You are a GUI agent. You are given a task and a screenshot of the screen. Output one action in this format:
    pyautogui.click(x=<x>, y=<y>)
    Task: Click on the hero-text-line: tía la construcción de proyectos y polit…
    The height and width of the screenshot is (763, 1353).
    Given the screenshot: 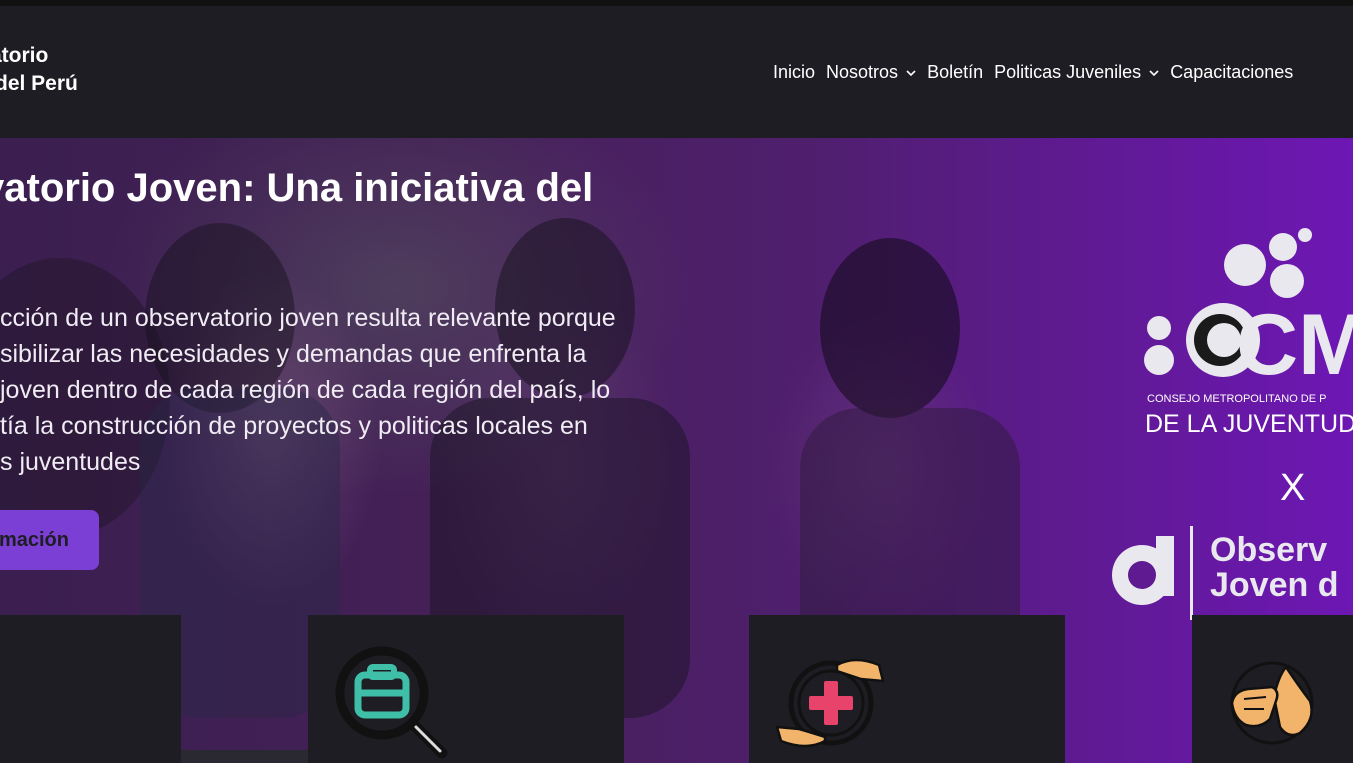 What is the action you would take?
    pyautogui.click(x=294, y=426)
    